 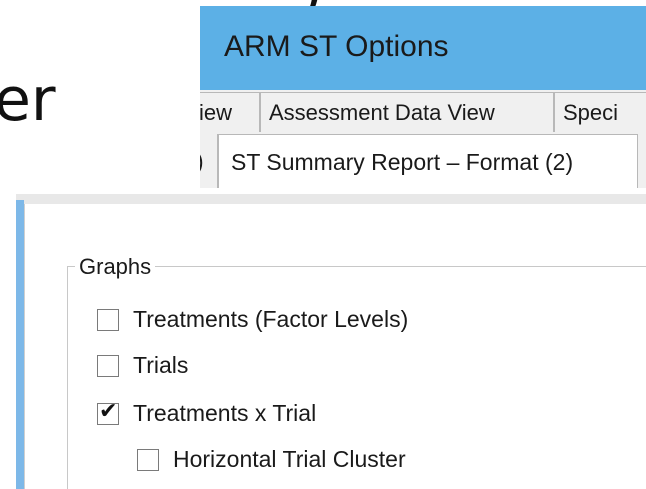 I want to click on option-treatments-factor-levels: Treatments (Factor Levels), so click(x=252, y=319).